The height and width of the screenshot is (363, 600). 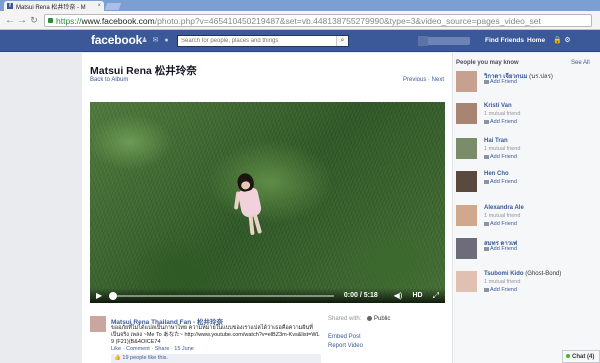 I want to click on forward-arrow-icon: →, so click(x=22, y=20).